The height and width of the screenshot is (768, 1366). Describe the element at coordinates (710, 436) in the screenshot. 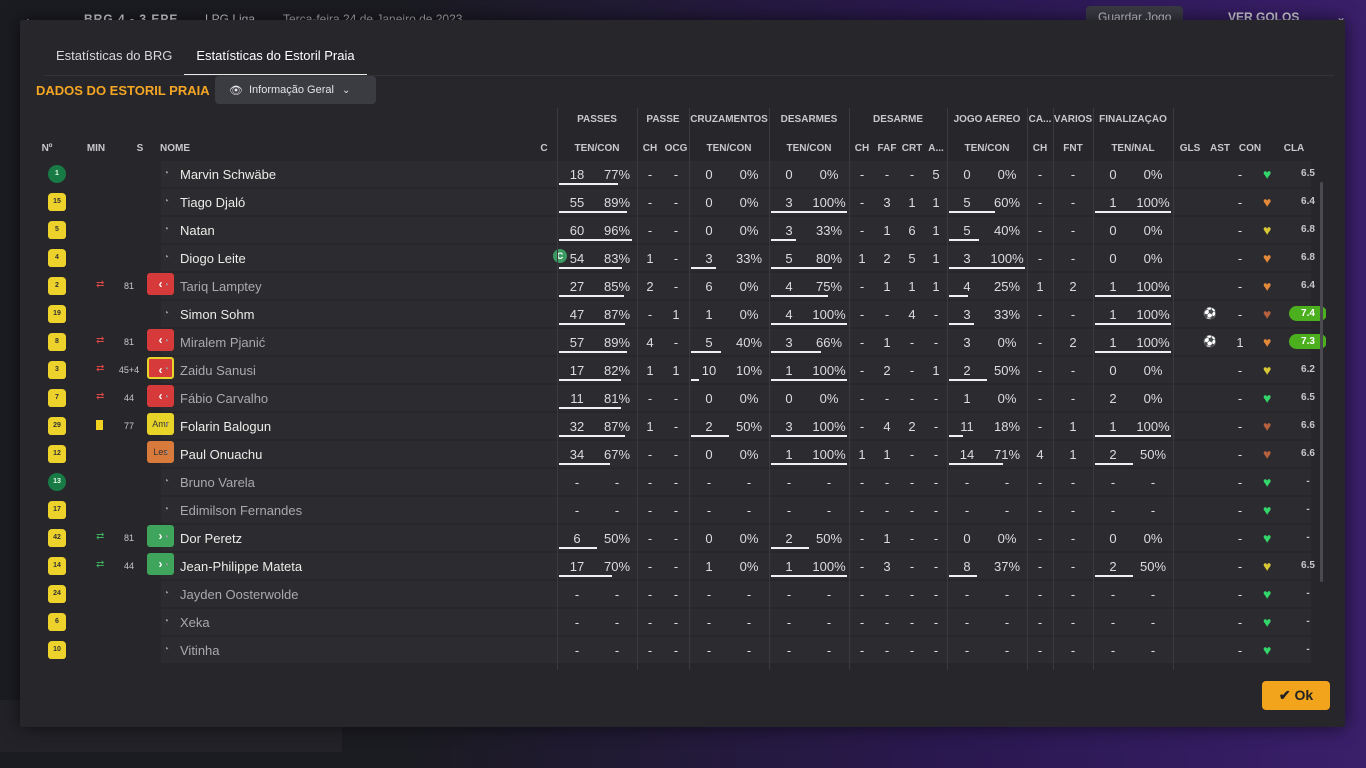

I see `cruzamentos-bar` at that location.